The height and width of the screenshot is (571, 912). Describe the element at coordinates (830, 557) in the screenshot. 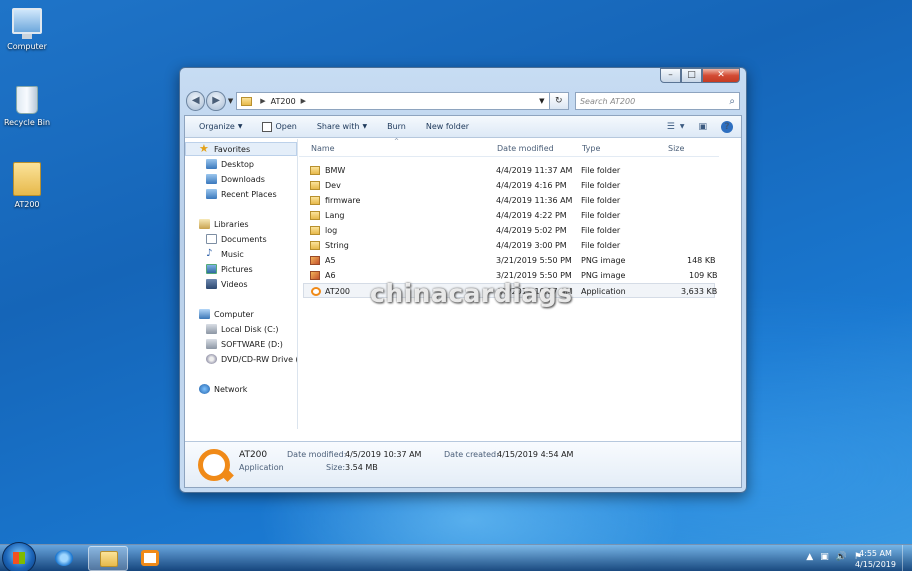

I see `system-tray: ▲ ▣ 🔊 ⚑` at that location.